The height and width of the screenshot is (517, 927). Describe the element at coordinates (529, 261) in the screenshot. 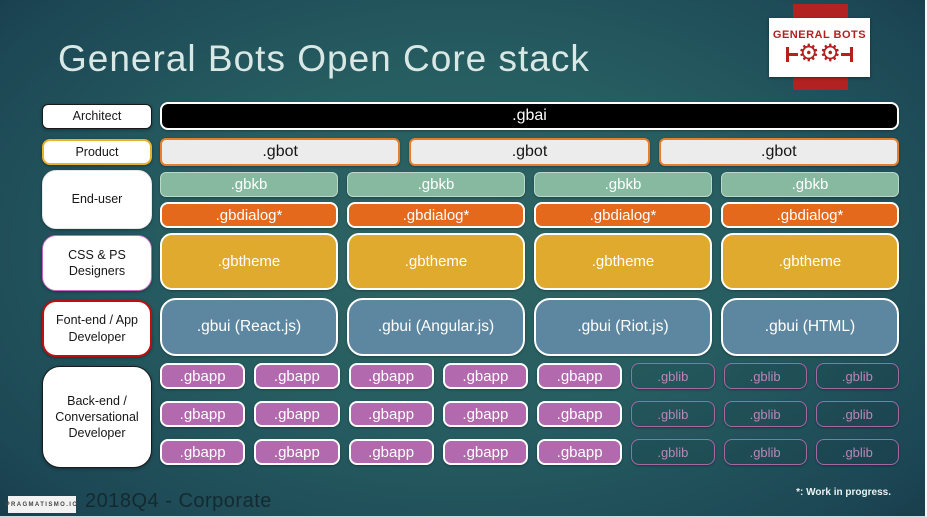

I see `gbtheme-row: .gbtheme .gbtheme .gbtheme .gbtheme` at that location.